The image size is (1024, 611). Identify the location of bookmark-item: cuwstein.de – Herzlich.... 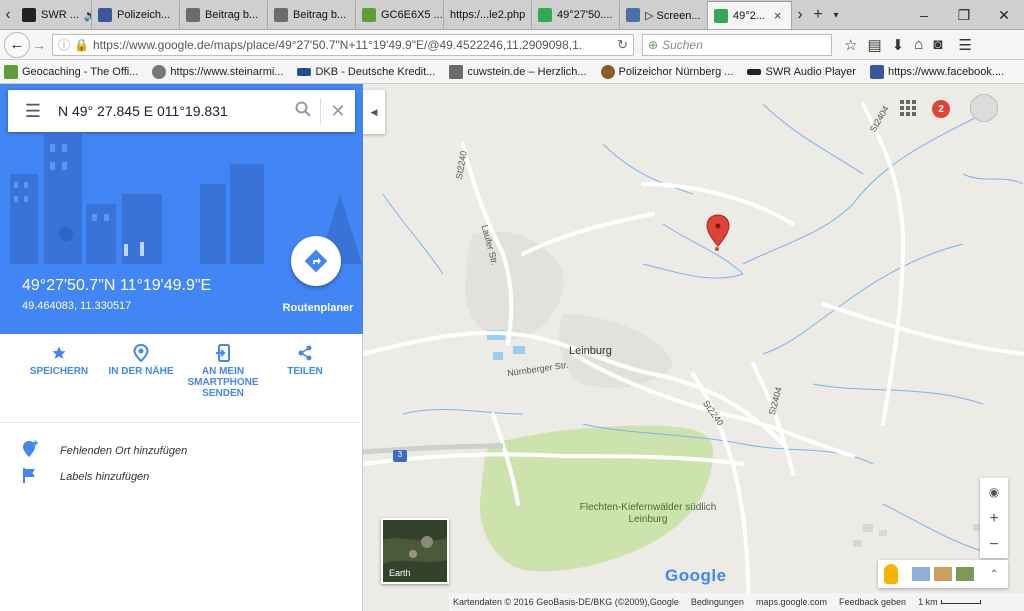
(518, 71).